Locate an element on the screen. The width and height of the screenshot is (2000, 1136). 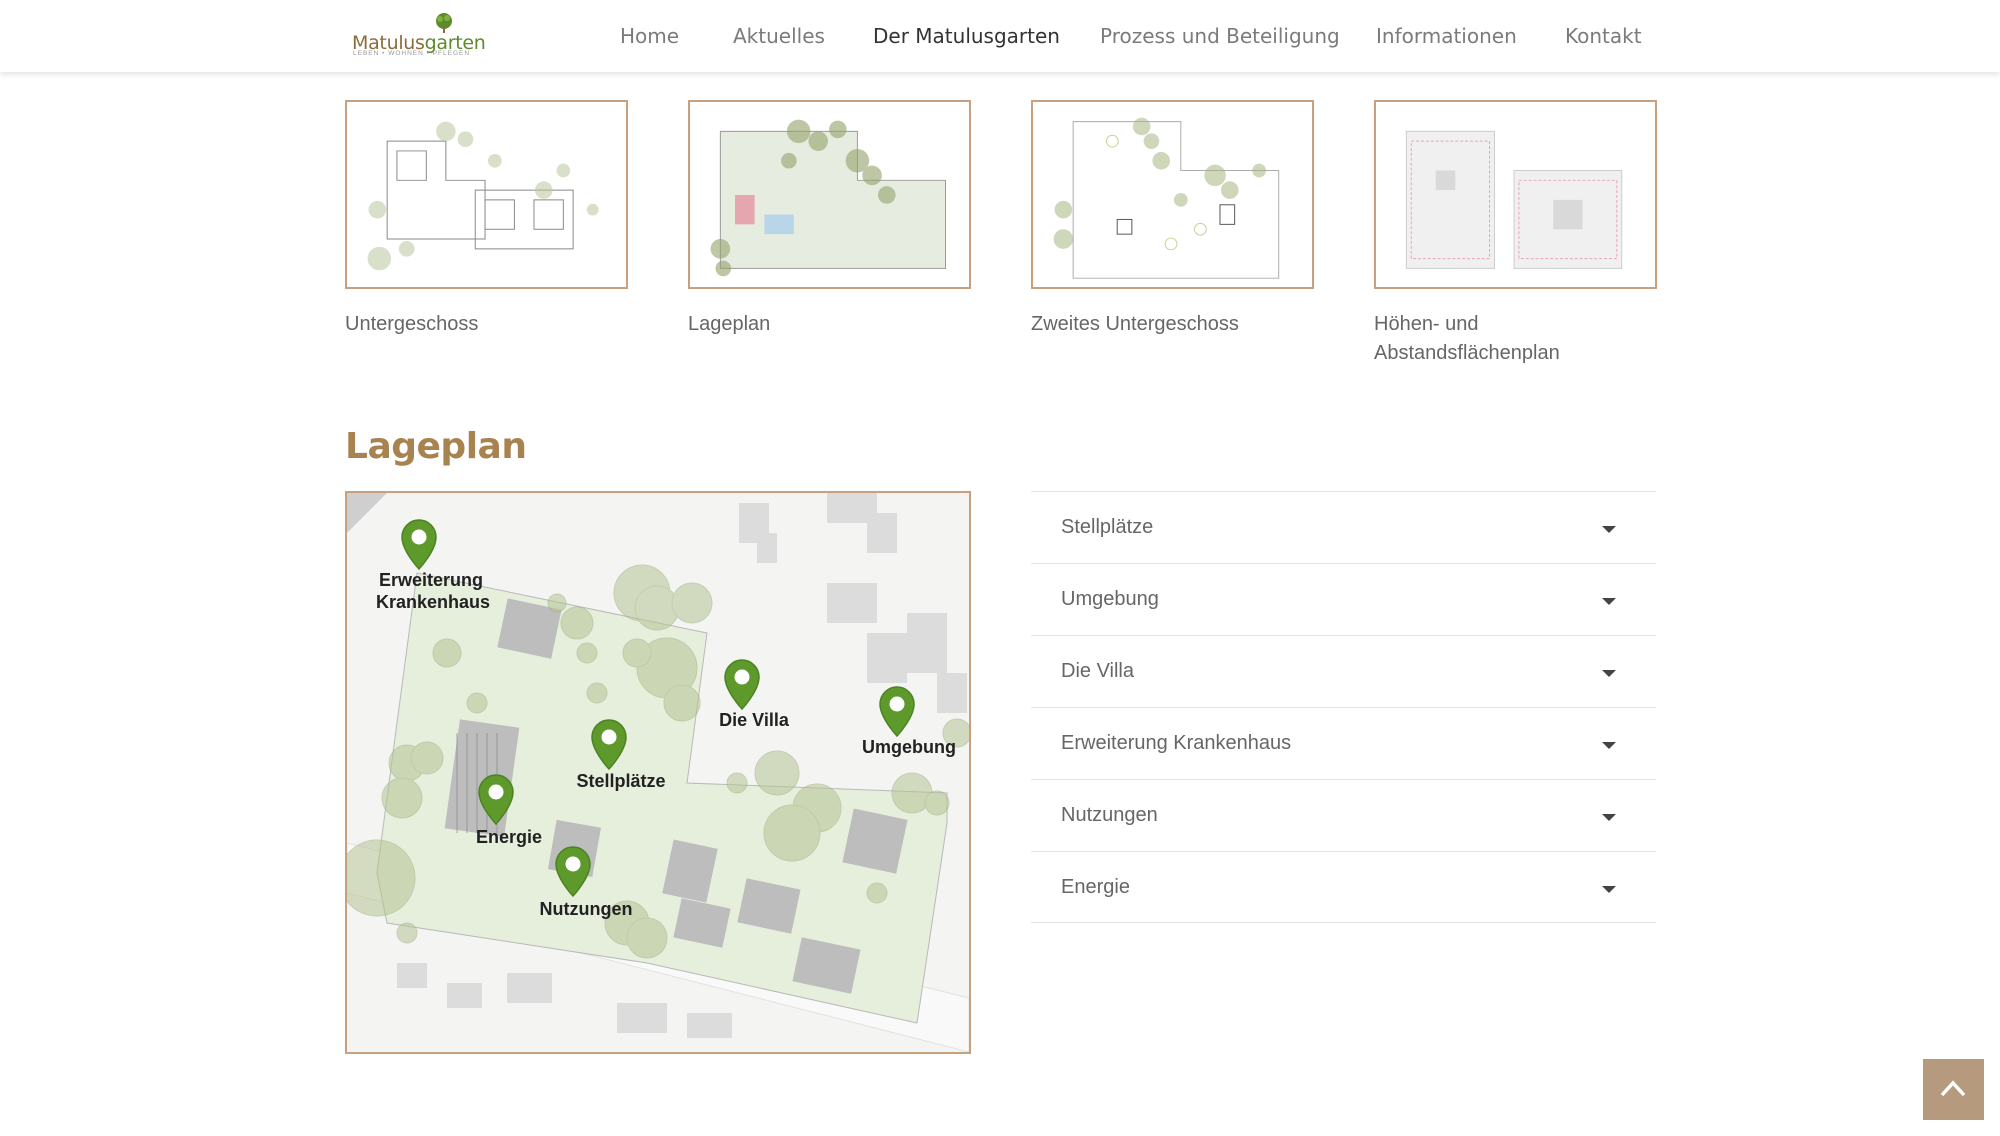
nav-aktuelles: Aktuelles is located at coordinates (779, 36).